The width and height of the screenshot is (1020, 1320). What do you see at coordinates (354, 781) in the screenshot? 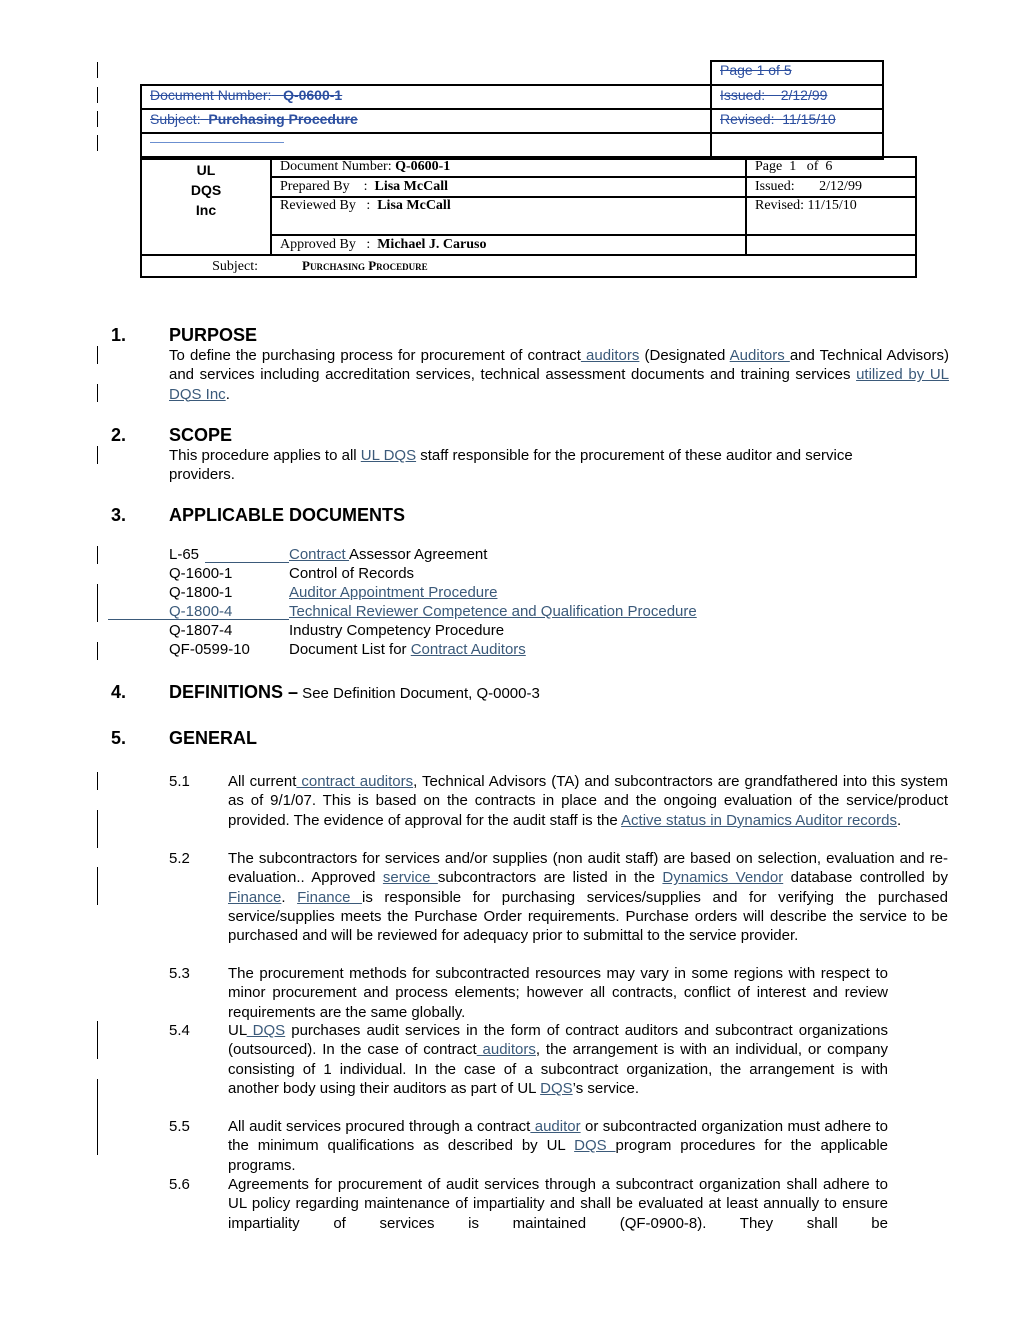
I see `link-contract-auditors: contract auditors` at bounding box center [354, 781].